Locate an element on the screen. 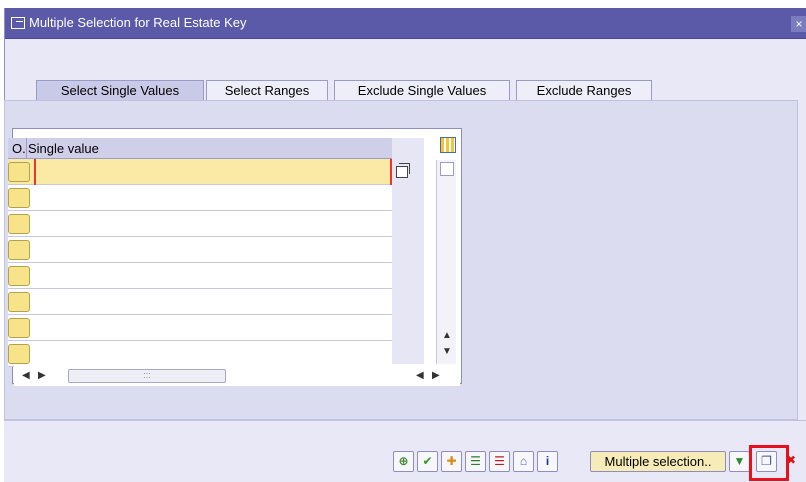 This screenshot has height=482, width=806. column-settings-icon is located at coordinates (448, 145).